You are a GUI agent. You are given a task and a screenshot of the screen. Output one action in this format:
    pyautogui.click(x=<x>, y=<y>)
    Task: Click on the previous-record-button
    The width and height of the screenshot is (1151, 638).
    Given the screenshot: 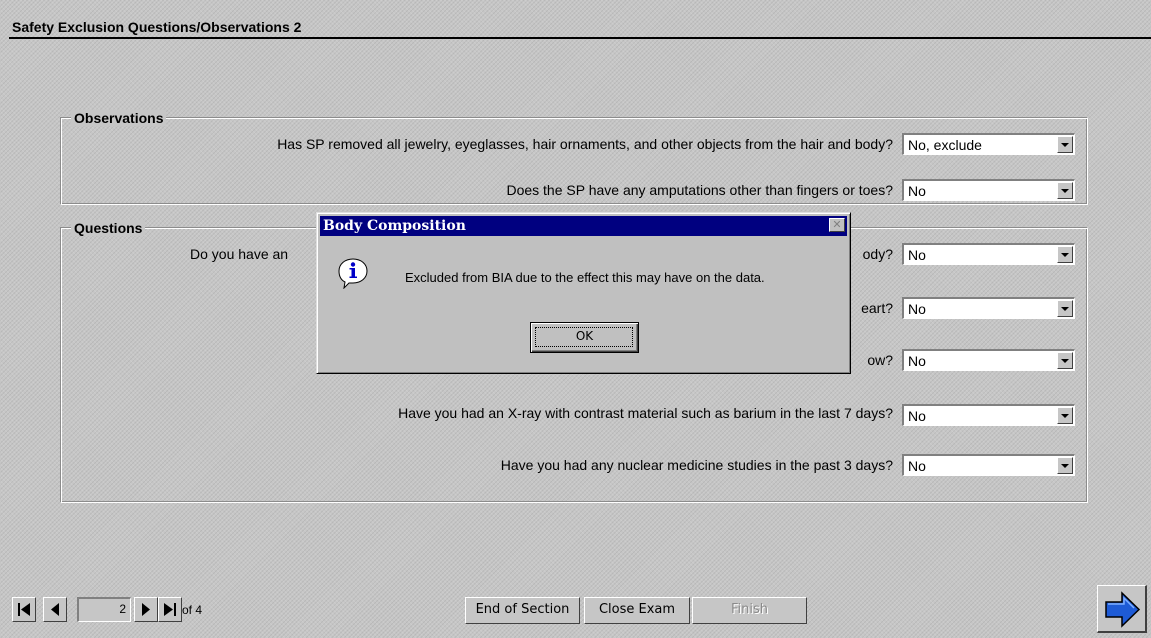 What is the action you would take?
    pyautogui.click(x=55, y=609)
    